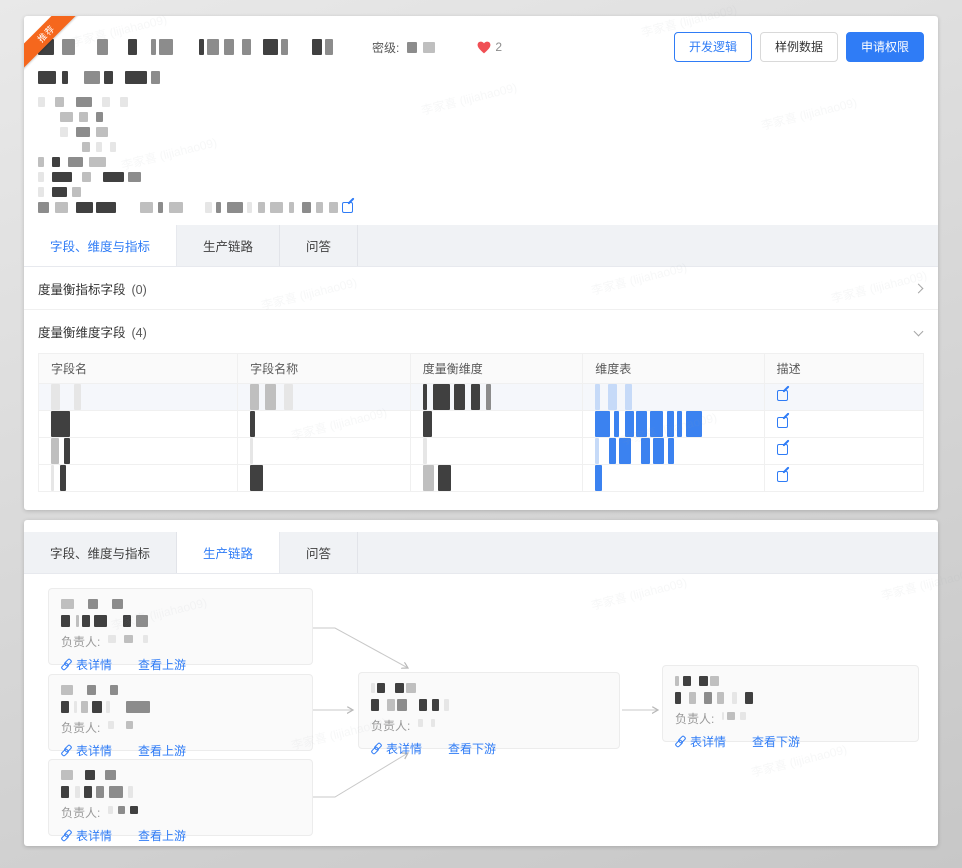 The height and width of the screenshot is (868, 962). What do you see at coordinates (324, 368) in the screenshot?
I see `col-field-title: 字段名称` at bounding box center [324, 368].